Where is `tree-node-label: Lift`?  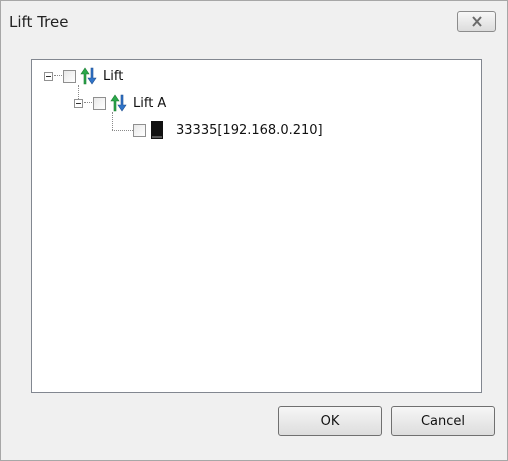 tree-node-label: Lift is located at coordinates (113, 76).